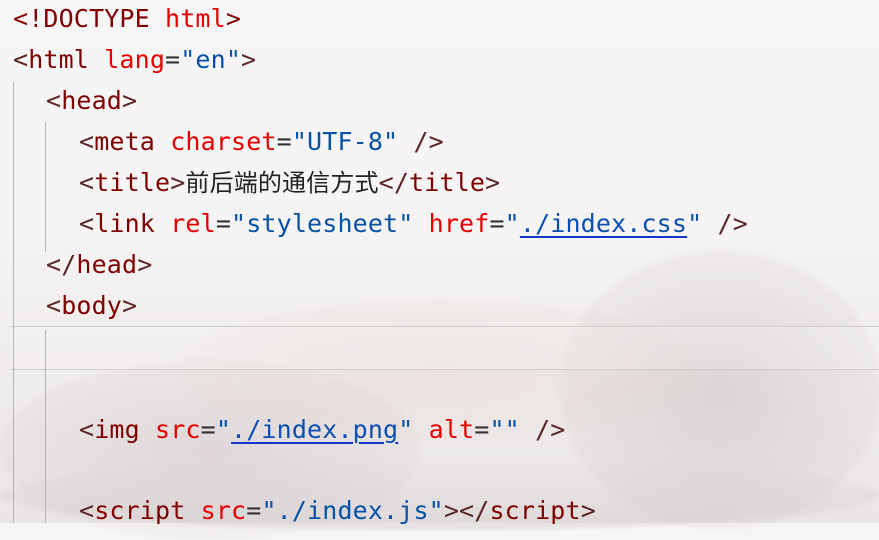  I want to click on tag-name: link, so click(125, 223).